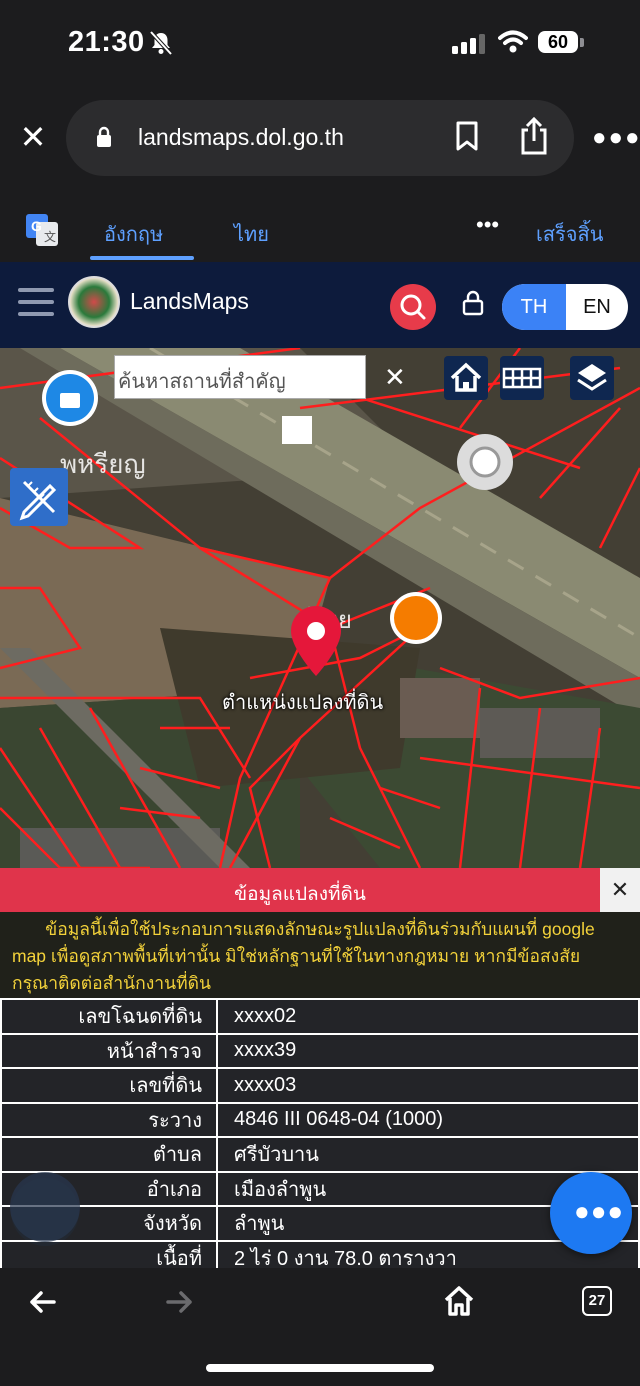 The image size is (640, 1386). I want to click on draw-ruler-icon, so click(38, 500).